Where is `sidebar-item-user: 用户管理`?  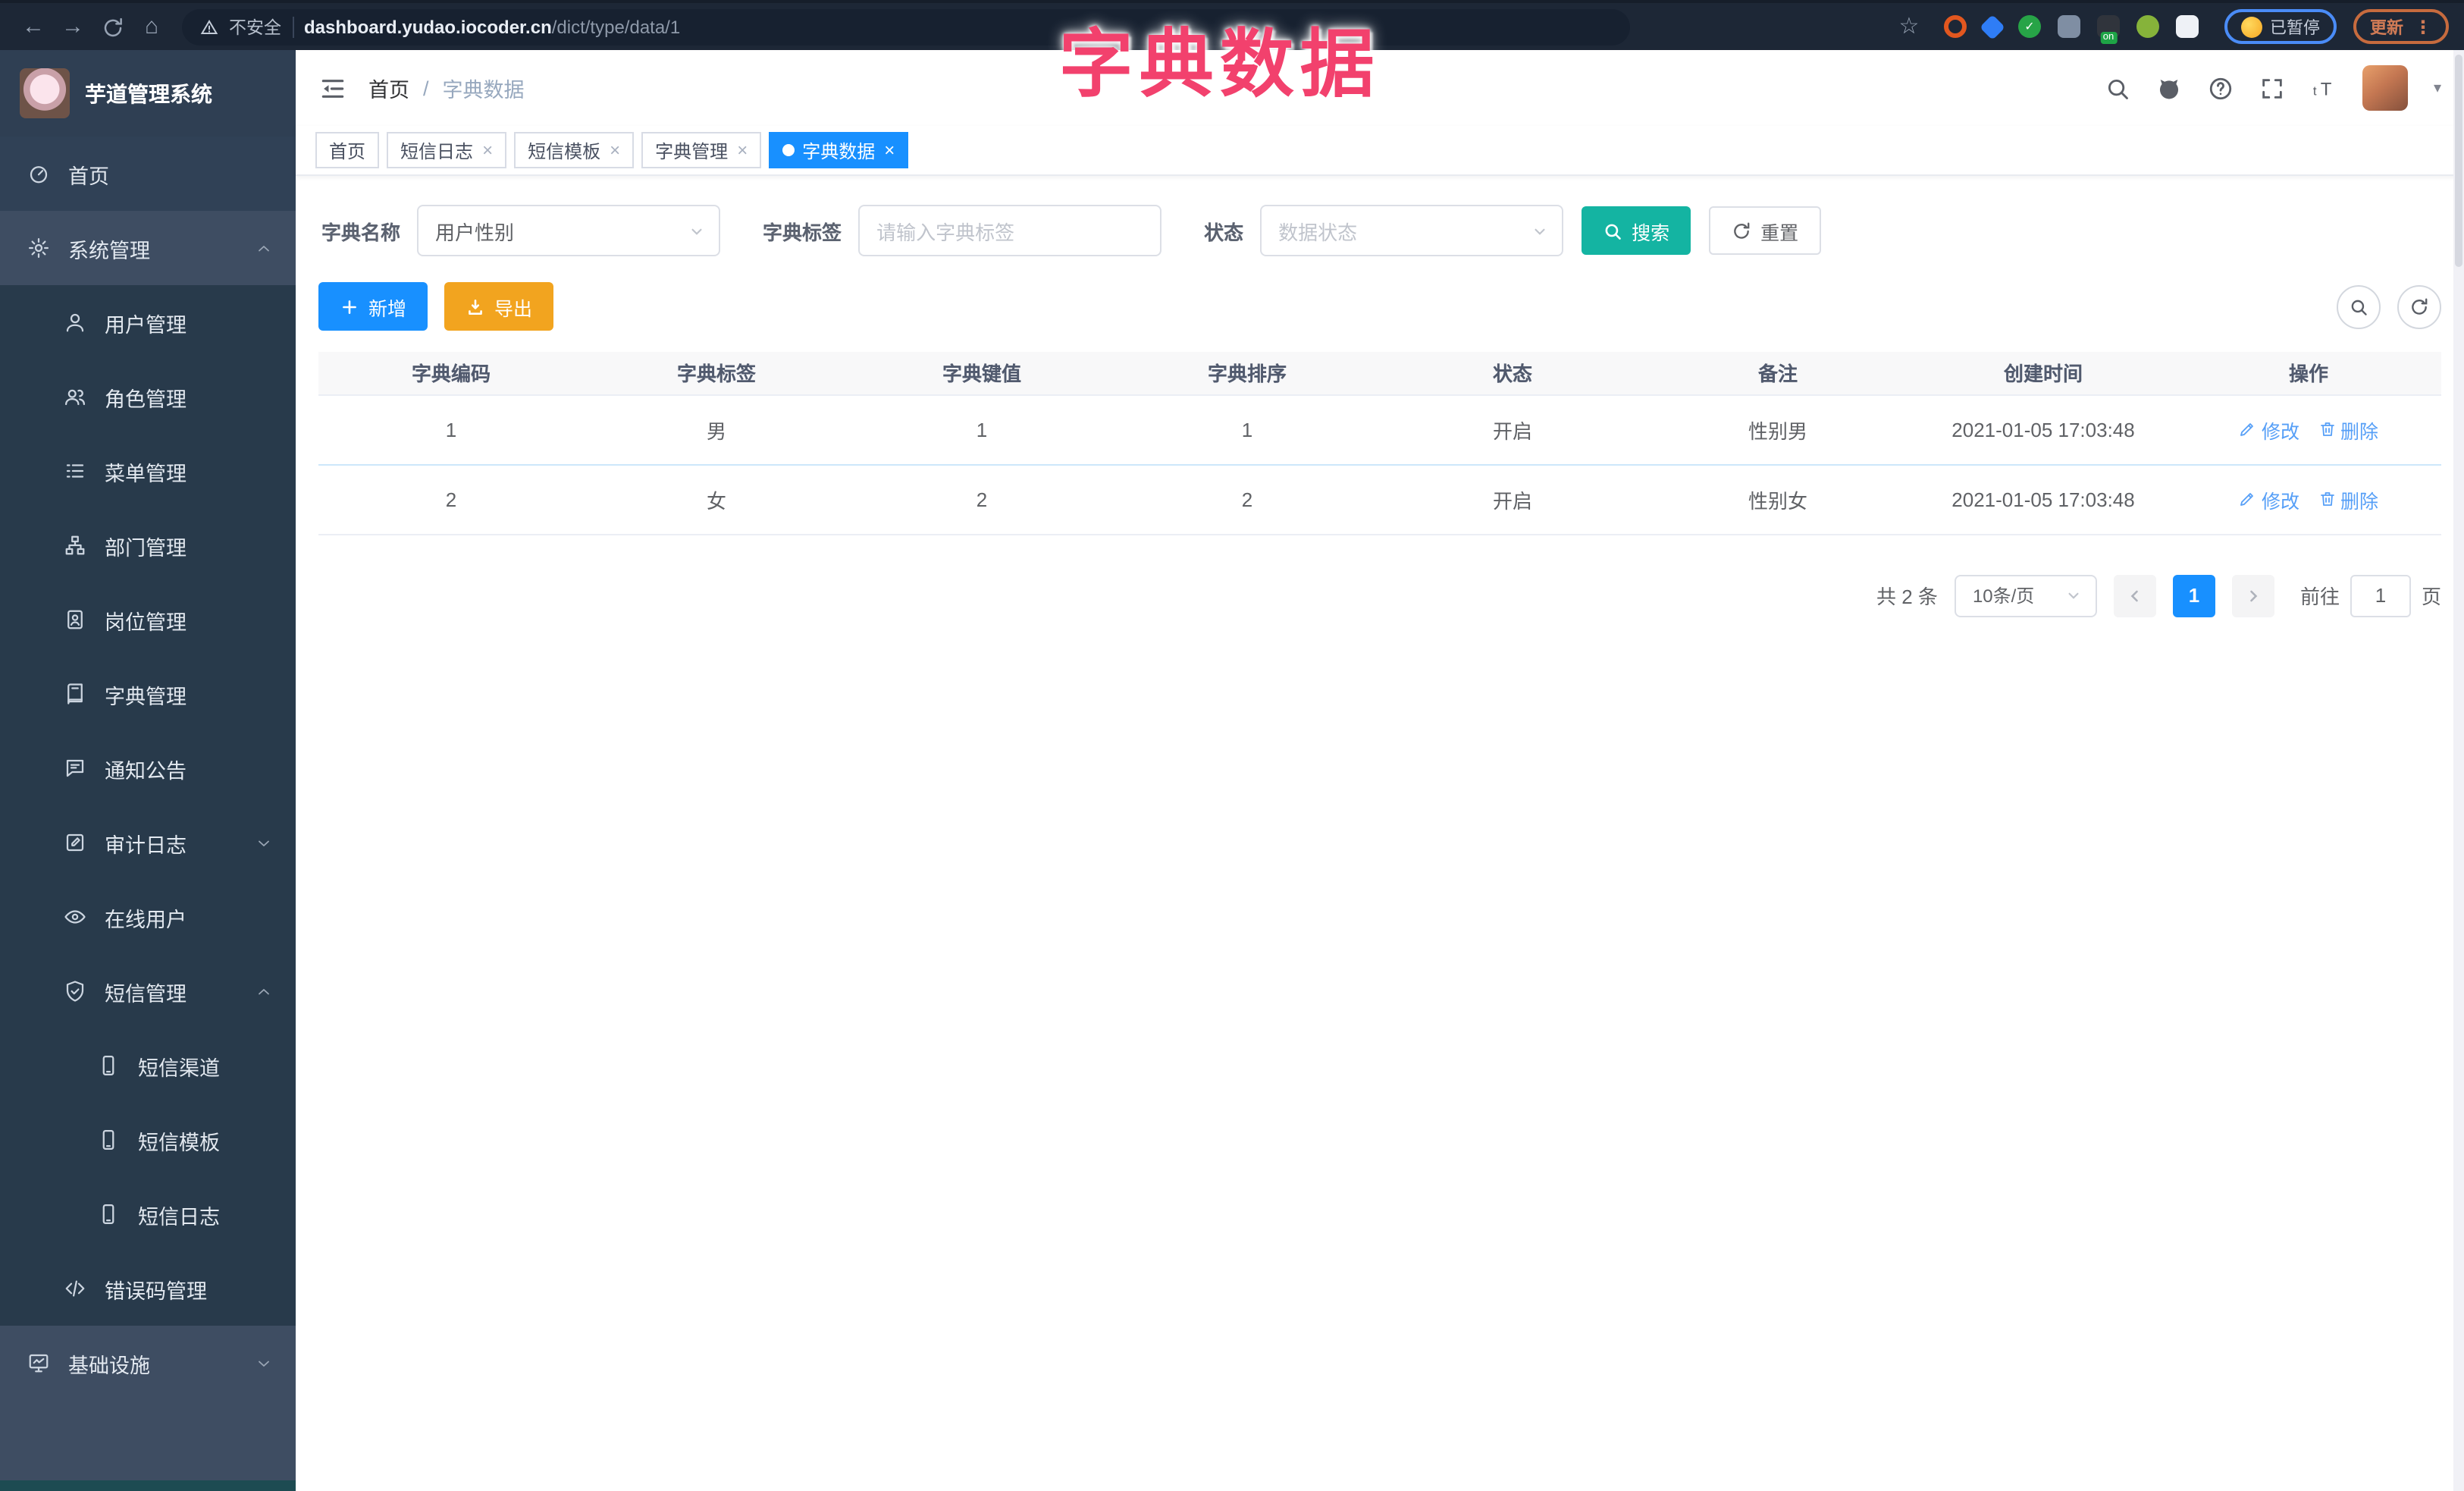 sidebar-item-user: 用户管理 is located at coordinates (148, 322).